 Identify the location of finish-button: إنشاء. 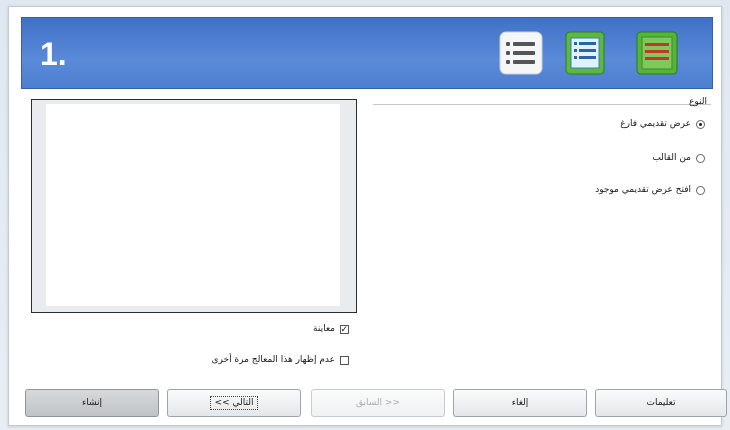
(92, 403).